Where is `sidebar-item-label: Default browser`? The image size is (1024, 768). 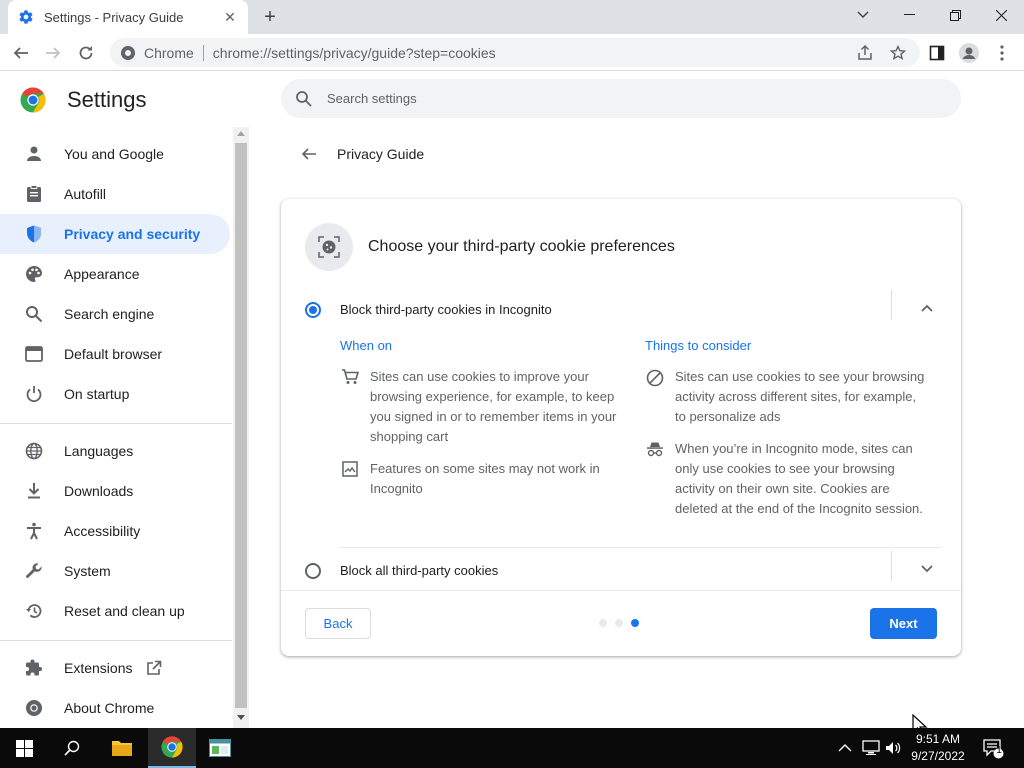 sidebar-item-label: Default browser is located at coordinates (113, 354).